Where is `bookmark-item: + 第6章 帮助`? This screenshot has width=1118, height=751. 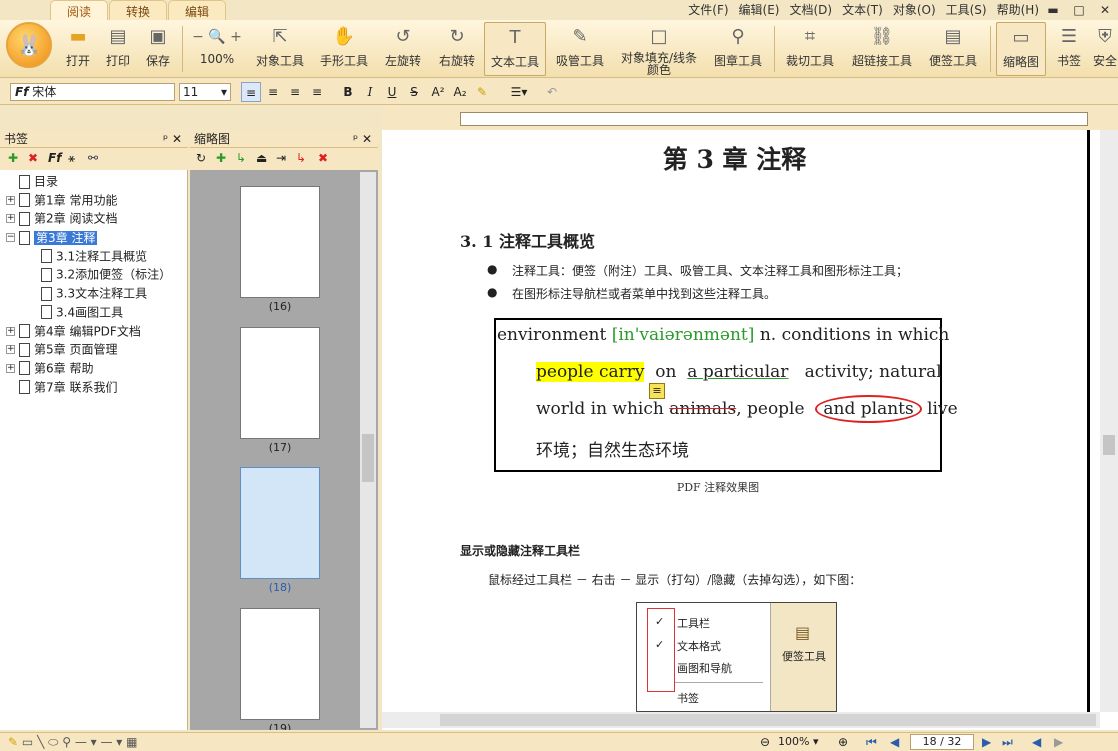
bookmark-item: + 第6章 帮助 is located at coordinates (96, 368).